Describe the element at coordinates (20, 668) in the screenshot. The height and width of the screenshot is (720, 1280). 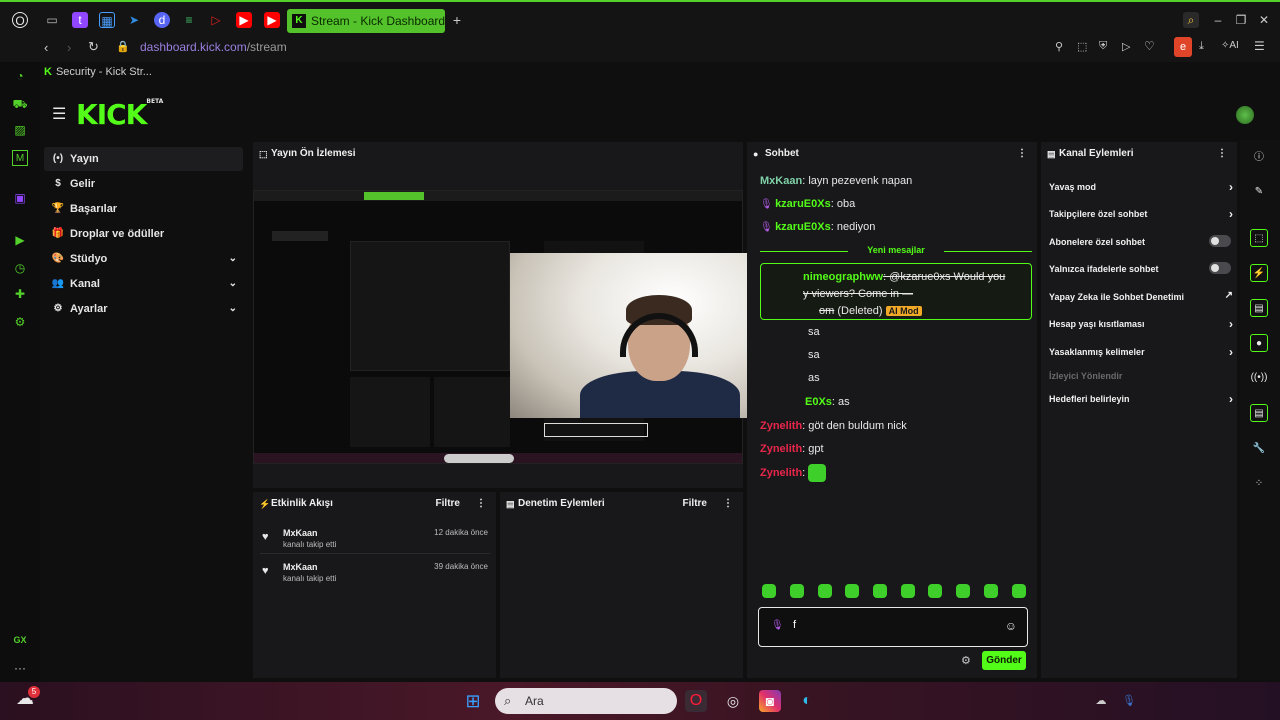
I see `gx-more-icon: ···` at that location.